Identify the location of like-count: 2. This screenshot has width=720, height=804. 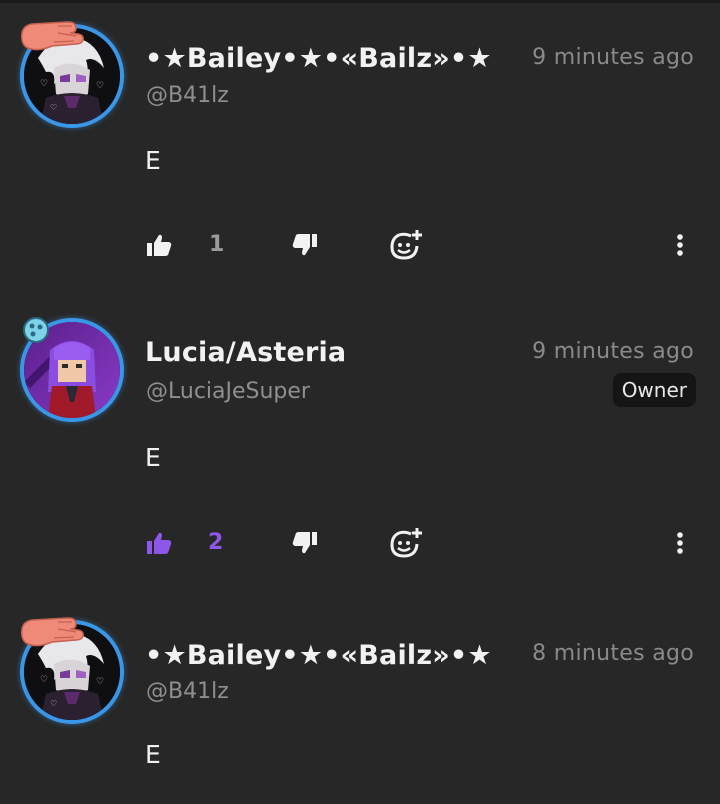
(216, 542).